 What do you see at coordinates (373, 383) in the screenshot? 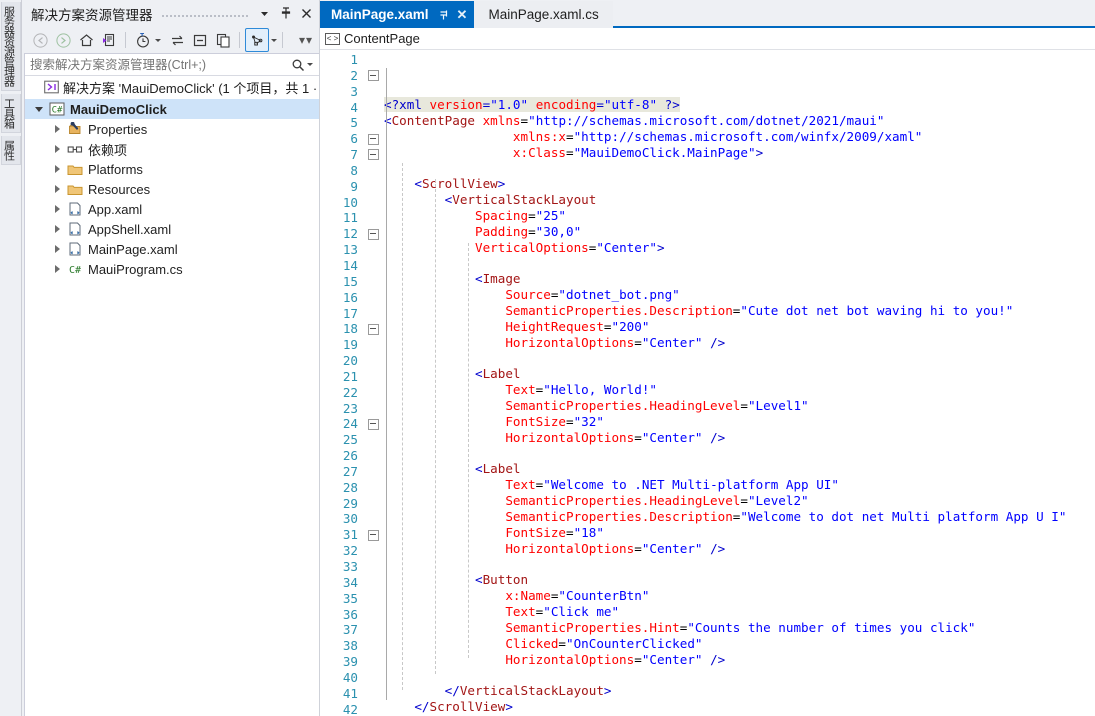
I see `code-folding-column` at bounding box center [373, 383].